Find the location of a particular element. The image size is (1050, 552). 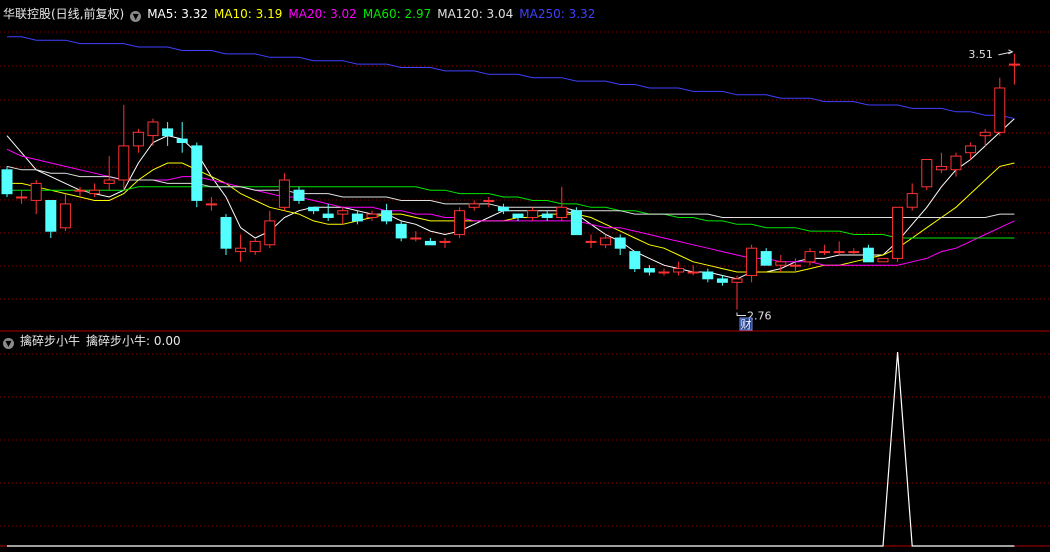

ma250-label: MA250: 3.32 is located at coordinates (557, 14).